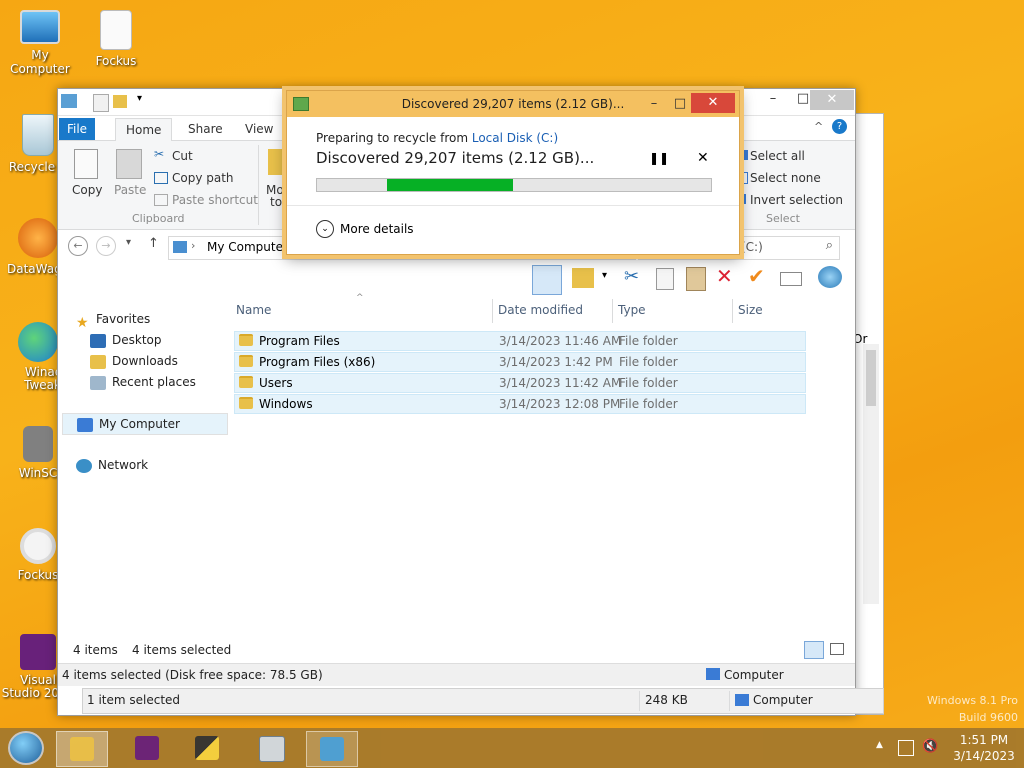 The image size is (1024, 768). What do you see at coordinates (259, 129) in the screenshot?
I see `tab-view: View` at bounding box center [259, 129].